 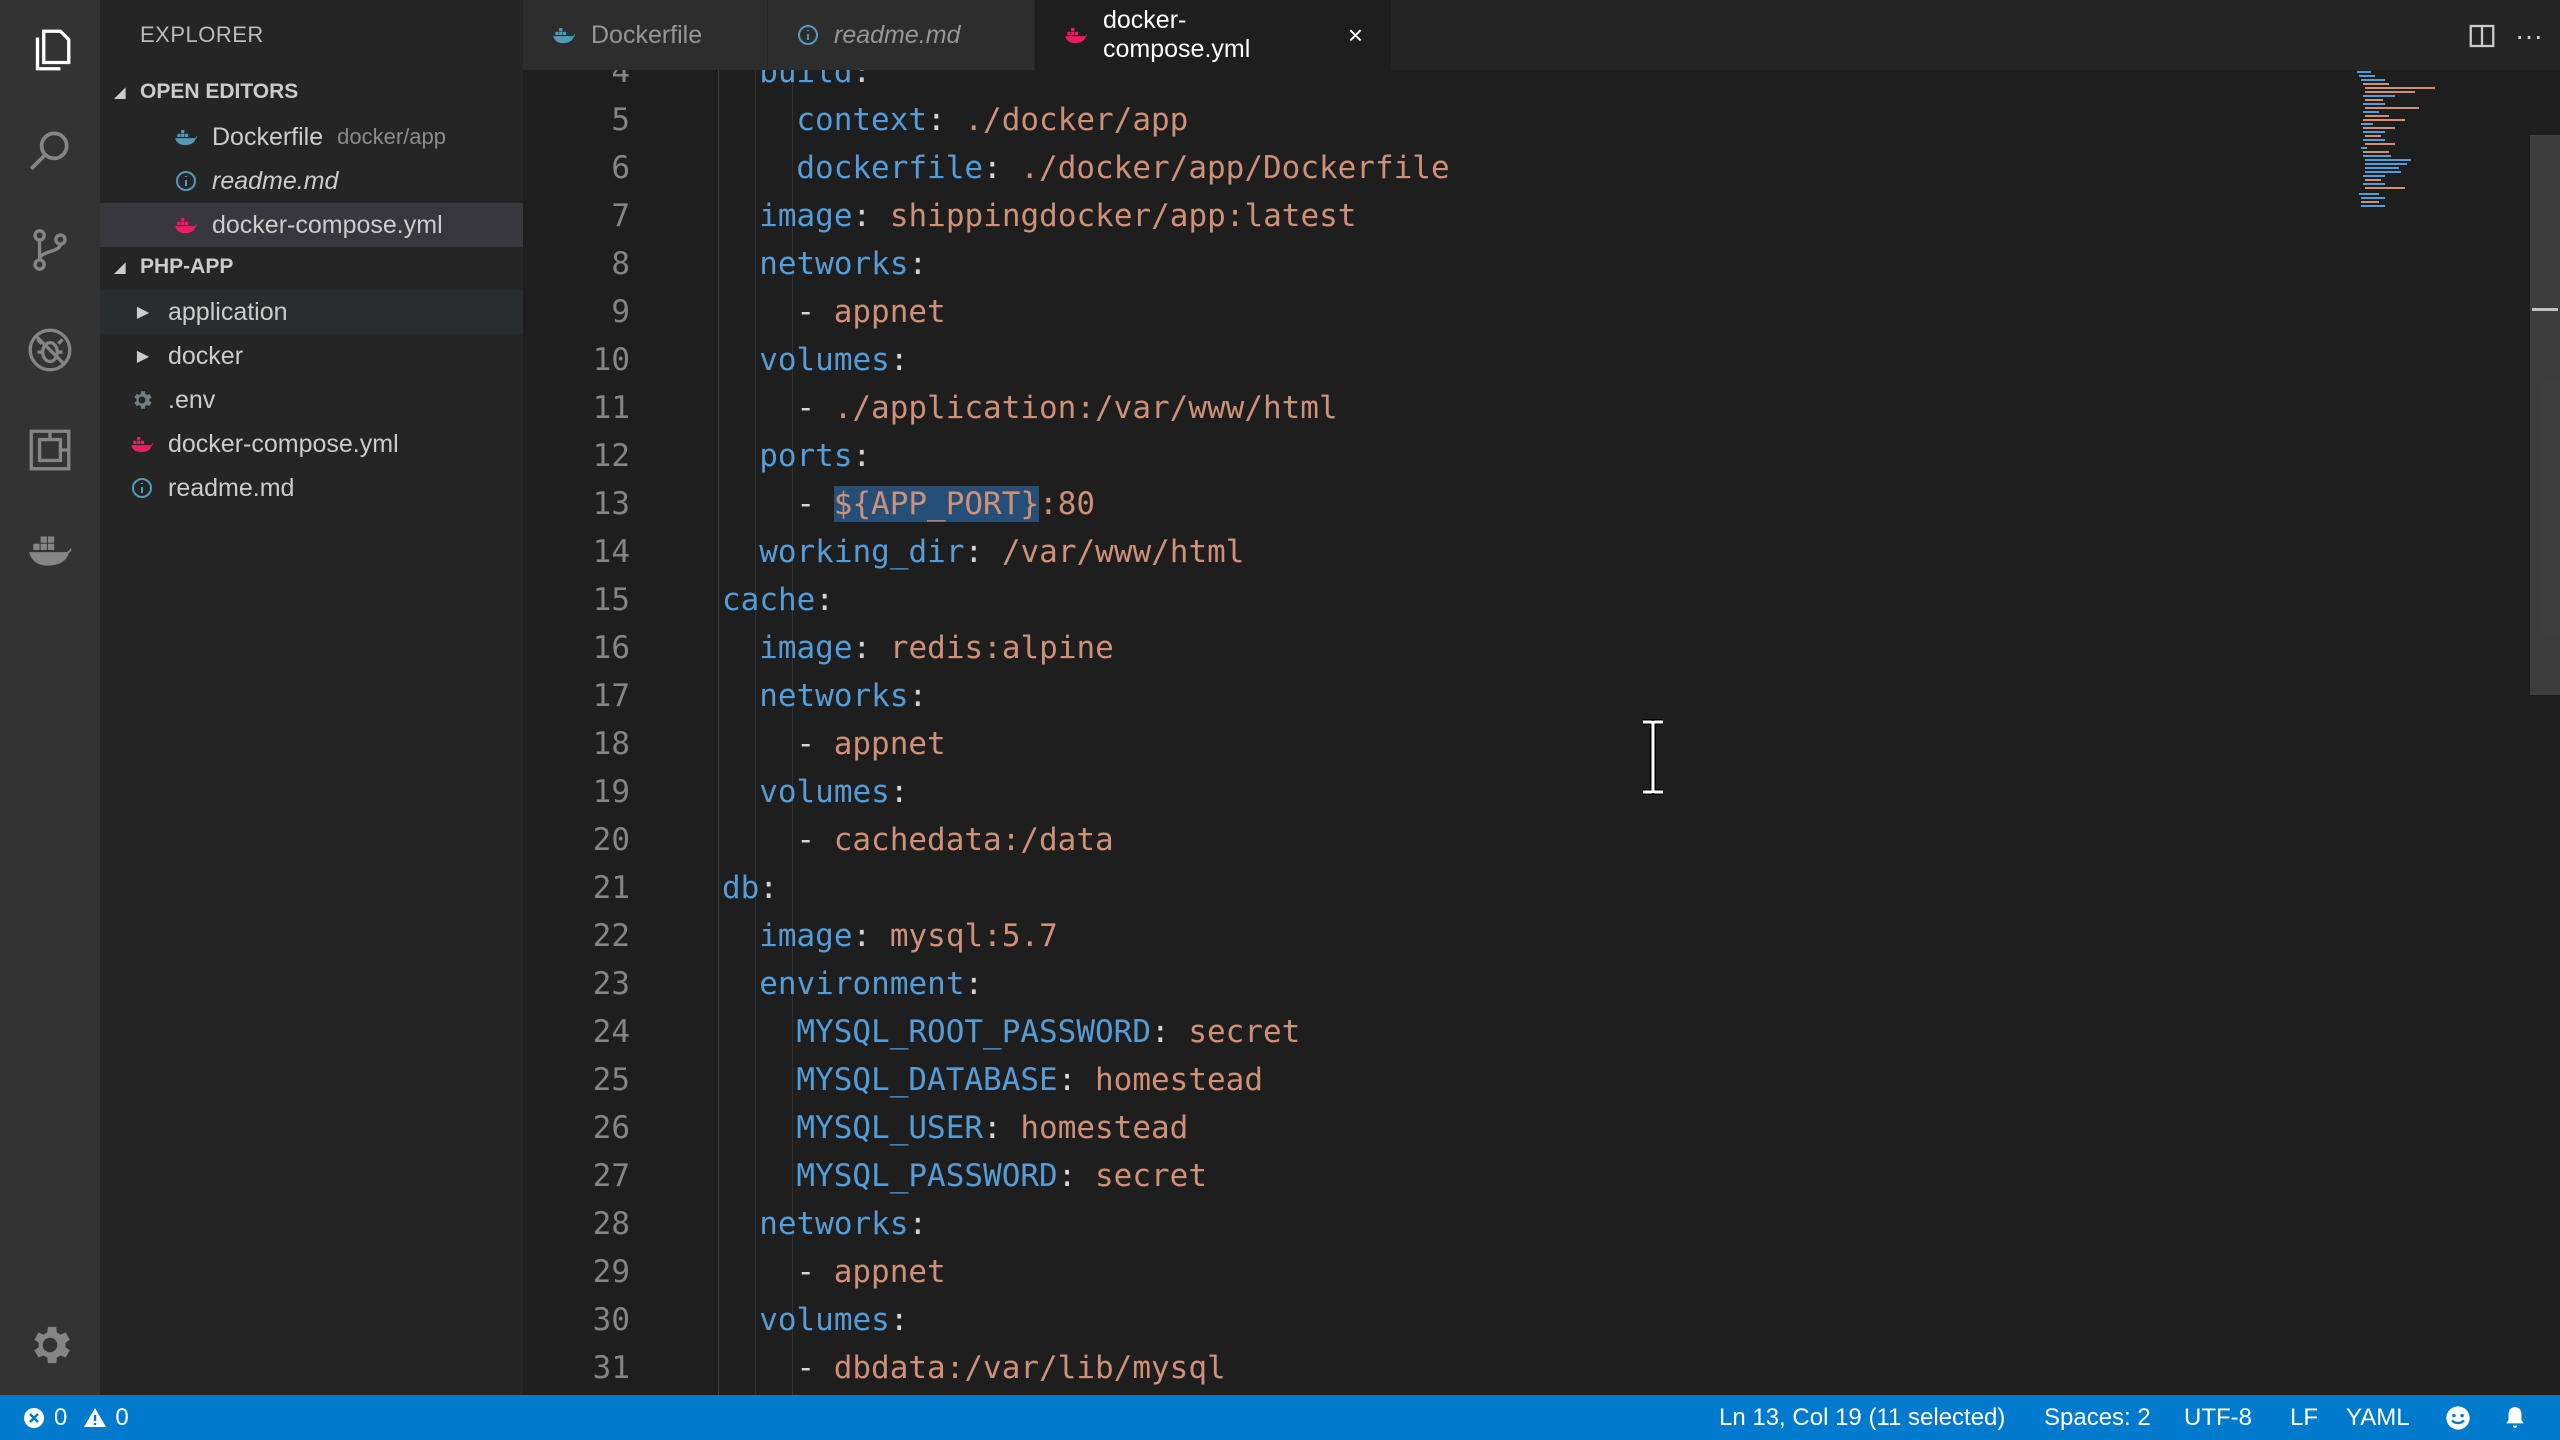 I want to click on line-number: 27, so click(x=611, y=1176).